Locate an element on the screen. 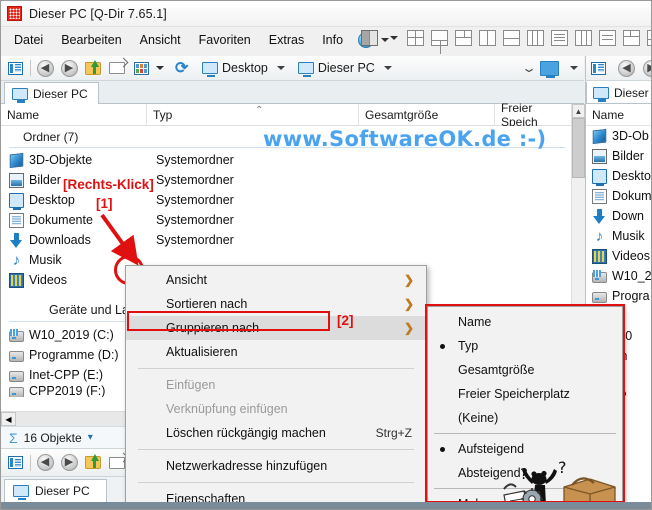 The image size is (652, 510). chevron-double-down-icon: ⌄ is located at coordinates (529, 68).